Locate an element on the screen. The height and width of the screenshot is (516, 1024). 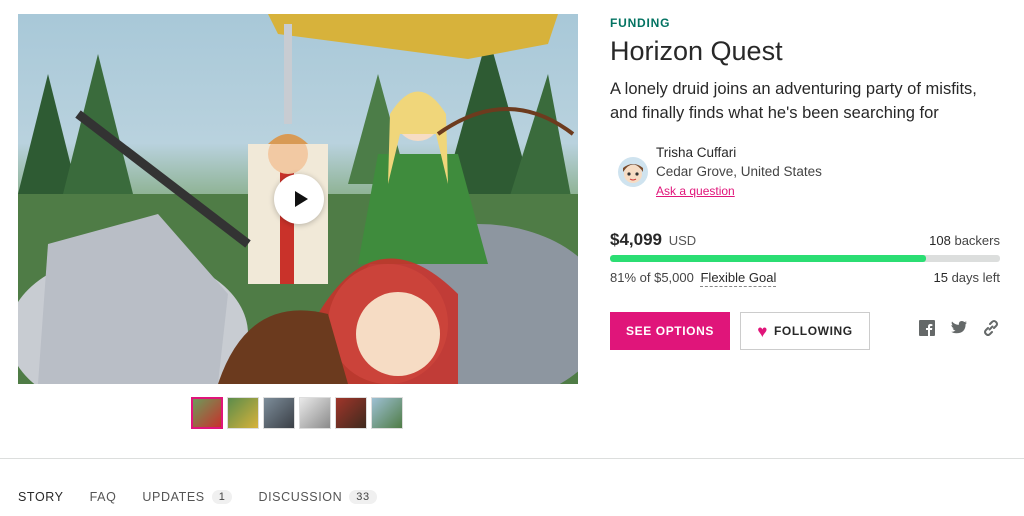
backers-count: 108 backers is located at coordinates (964, 240).